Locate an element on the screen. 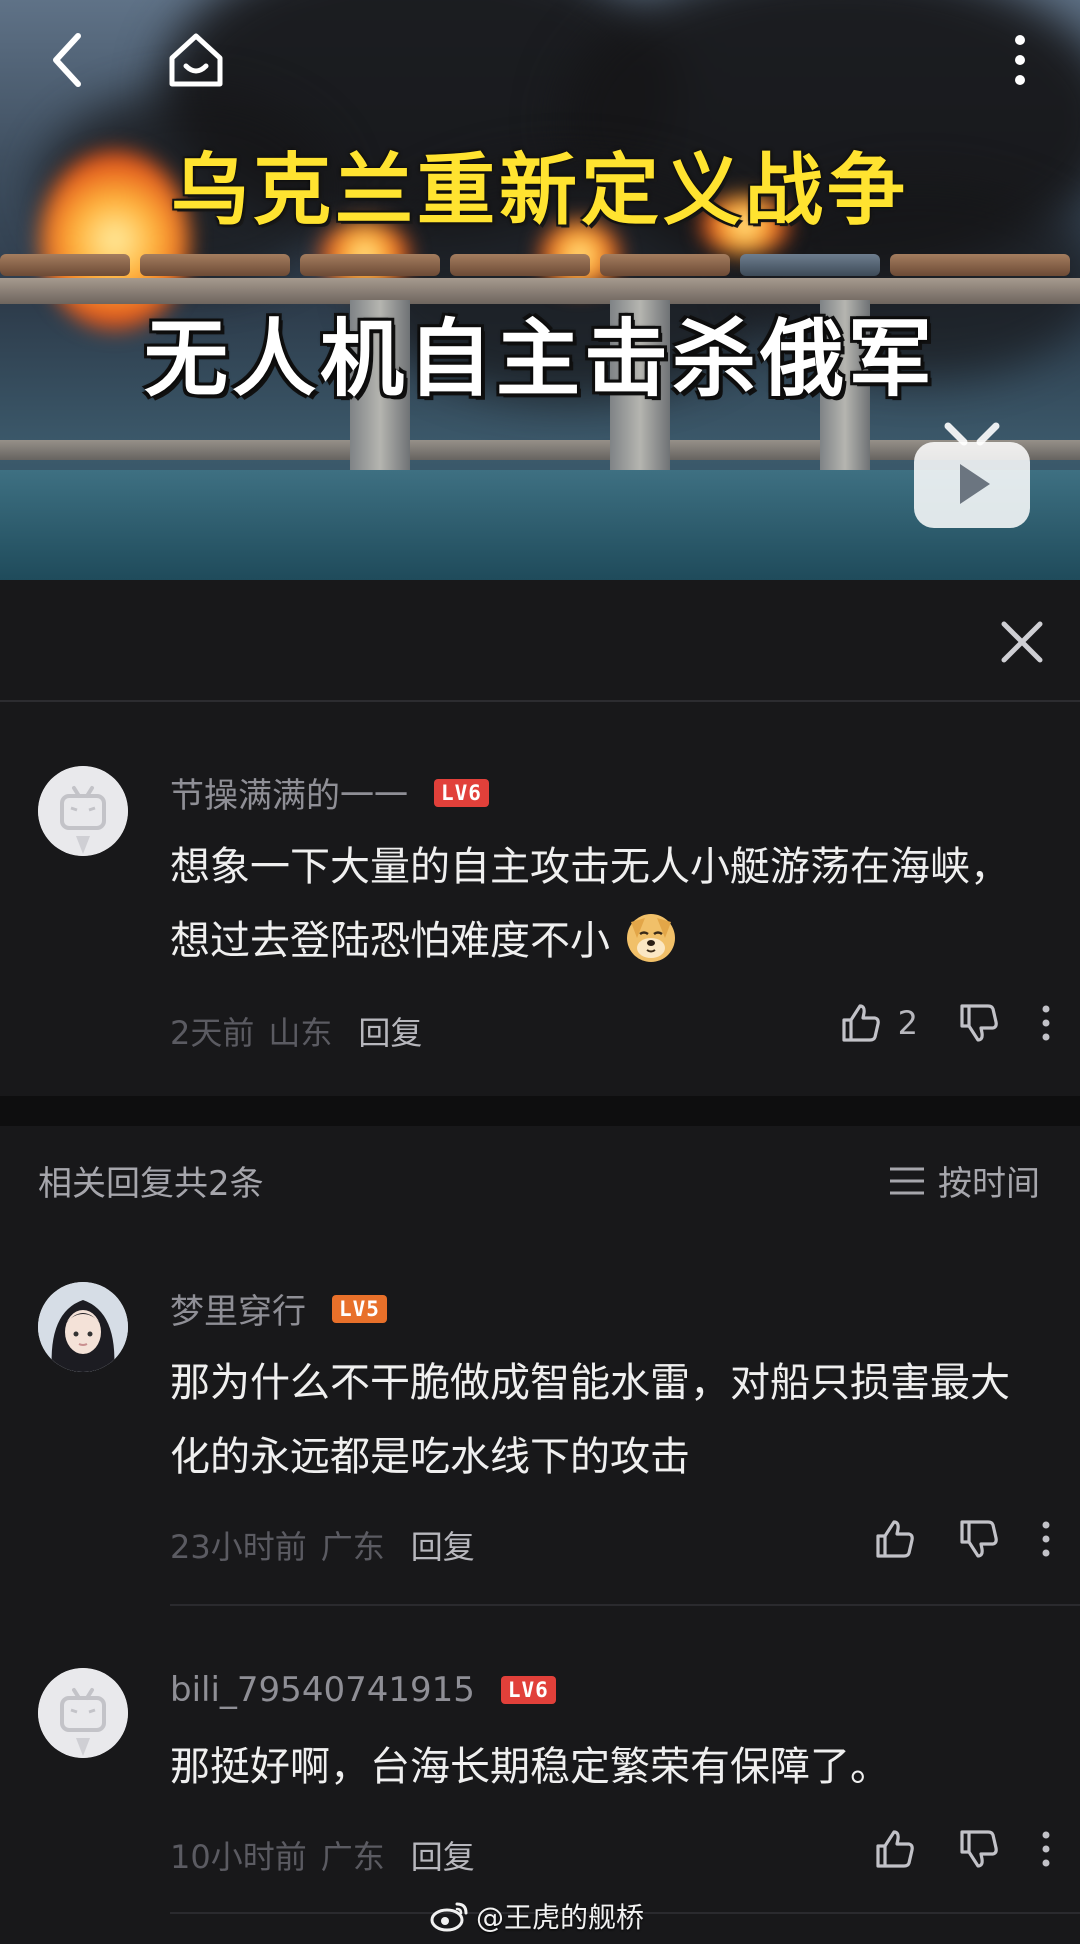 Image resolution: width=1080 pixels, height=1944 pixels. section-divider is located at coordinates (540, 1111).